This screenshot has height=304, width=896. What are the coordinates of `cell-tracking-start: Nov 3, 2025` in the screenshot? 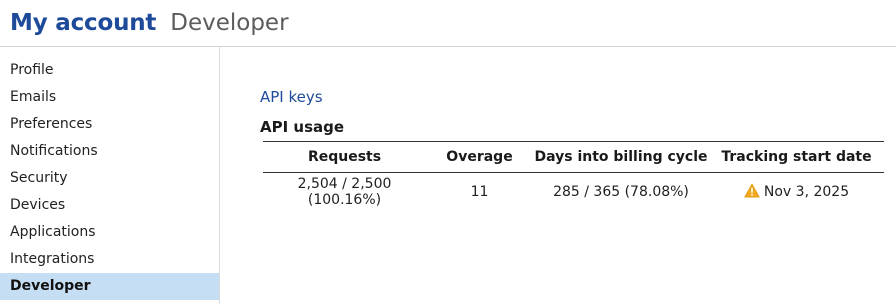 It's located at (796, 192).